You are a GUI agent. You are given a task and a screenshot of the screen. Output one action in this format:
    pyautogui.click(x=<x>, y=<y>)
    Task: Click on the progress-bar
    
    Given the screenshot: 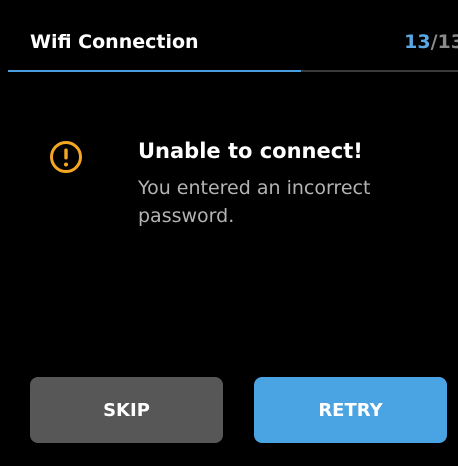 What is the action you would take?
    pyautogui.click(x=233, y=71)
    